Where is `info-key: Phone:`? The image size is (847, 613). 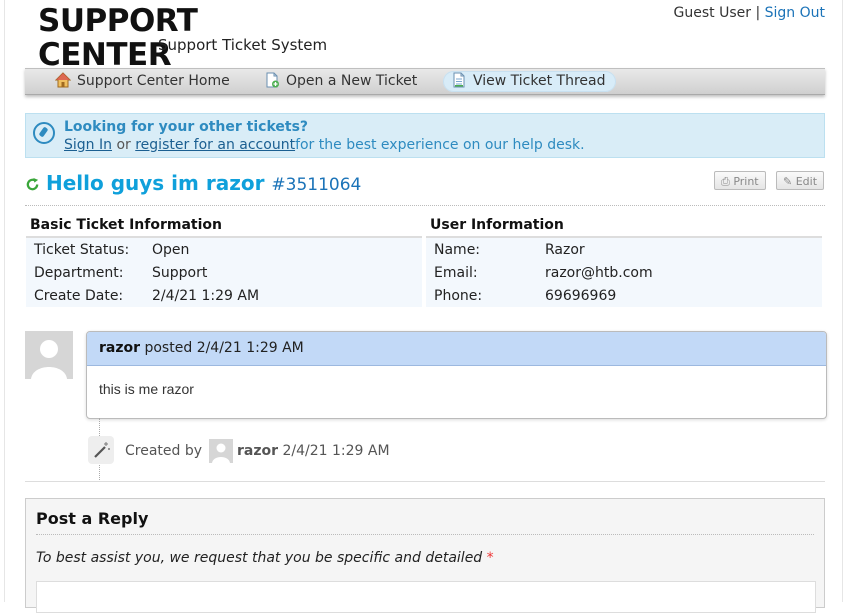 info-key: Phone: is located at coordinates (458, 295).